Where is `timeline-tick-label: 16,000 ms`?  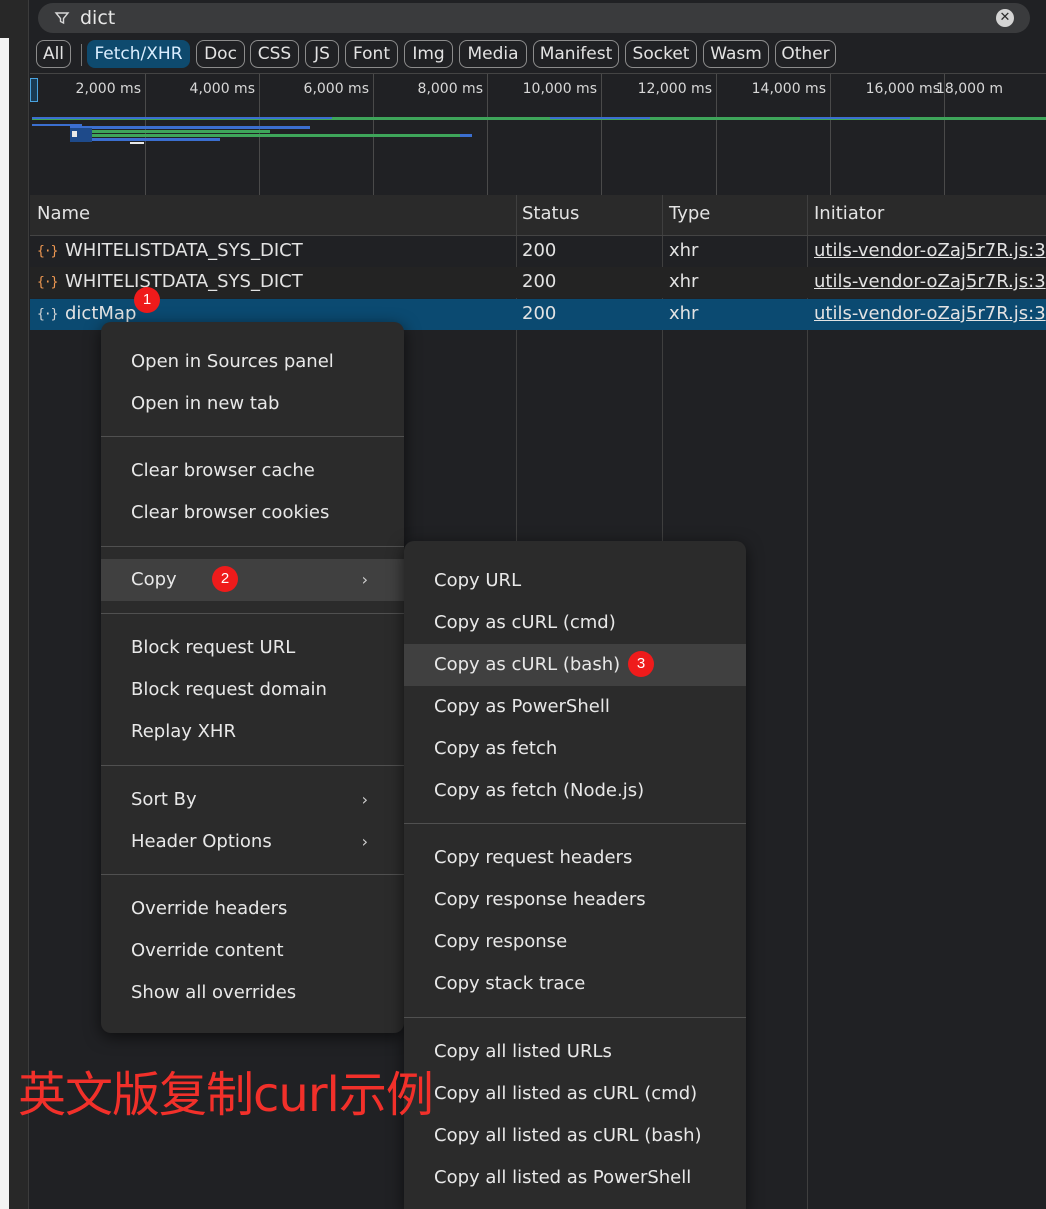 timeline-tick-label: 16,000 ms is located at coordinates (902, 89).